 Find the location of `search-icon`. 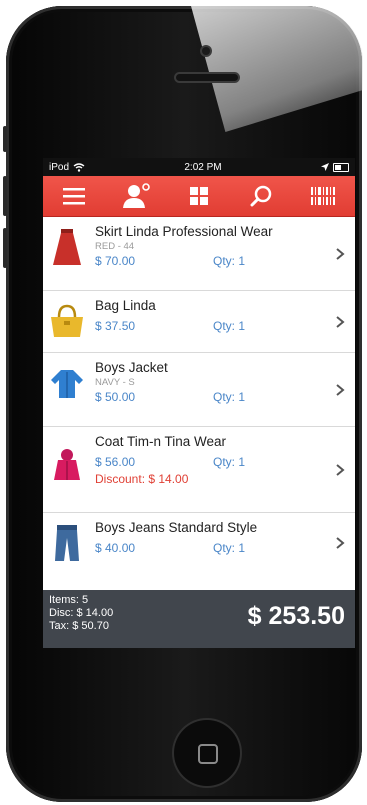

search-icon is located at coordinates (261, 196).